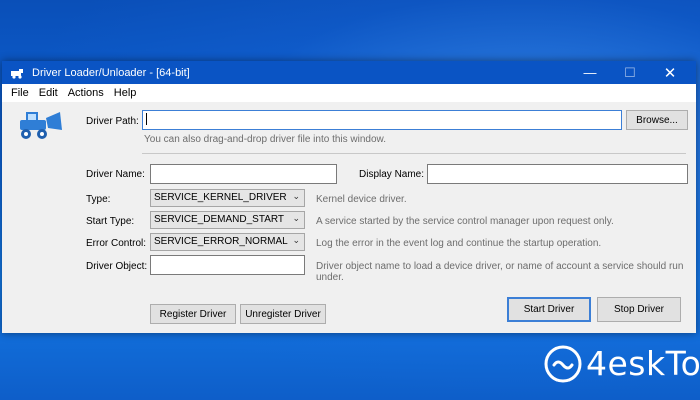  I want to click on start-driver-button: Start Driver, so click(549, 309).